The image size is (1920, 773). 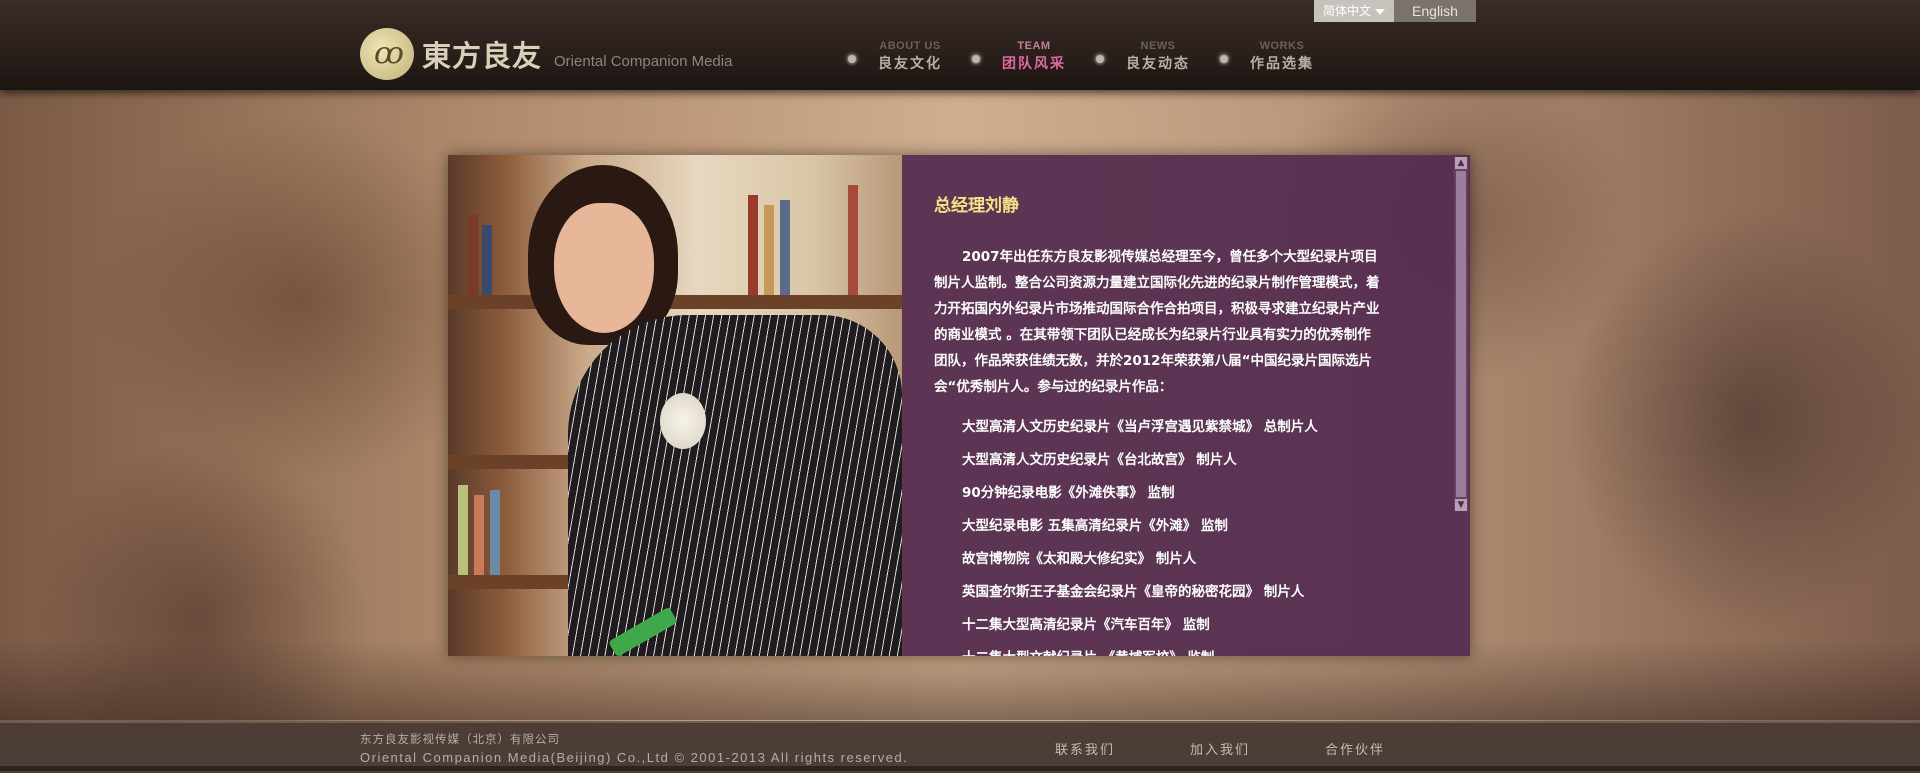 What do you see at coordinates (1435, 11) in the screenshot?
I see `language-english-button: English` at bounding box center [1435, 11].